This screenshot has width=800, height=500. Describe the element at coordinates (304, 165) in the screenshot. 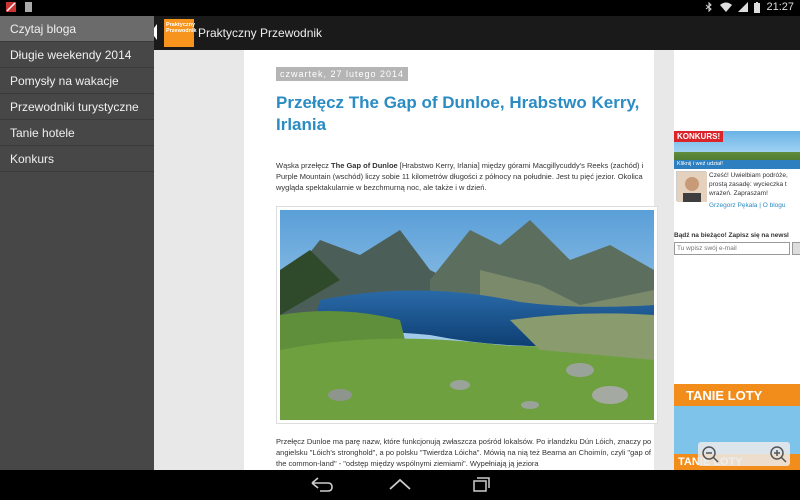

I see `post-intro-before: Wąska przełęcz` at that location.